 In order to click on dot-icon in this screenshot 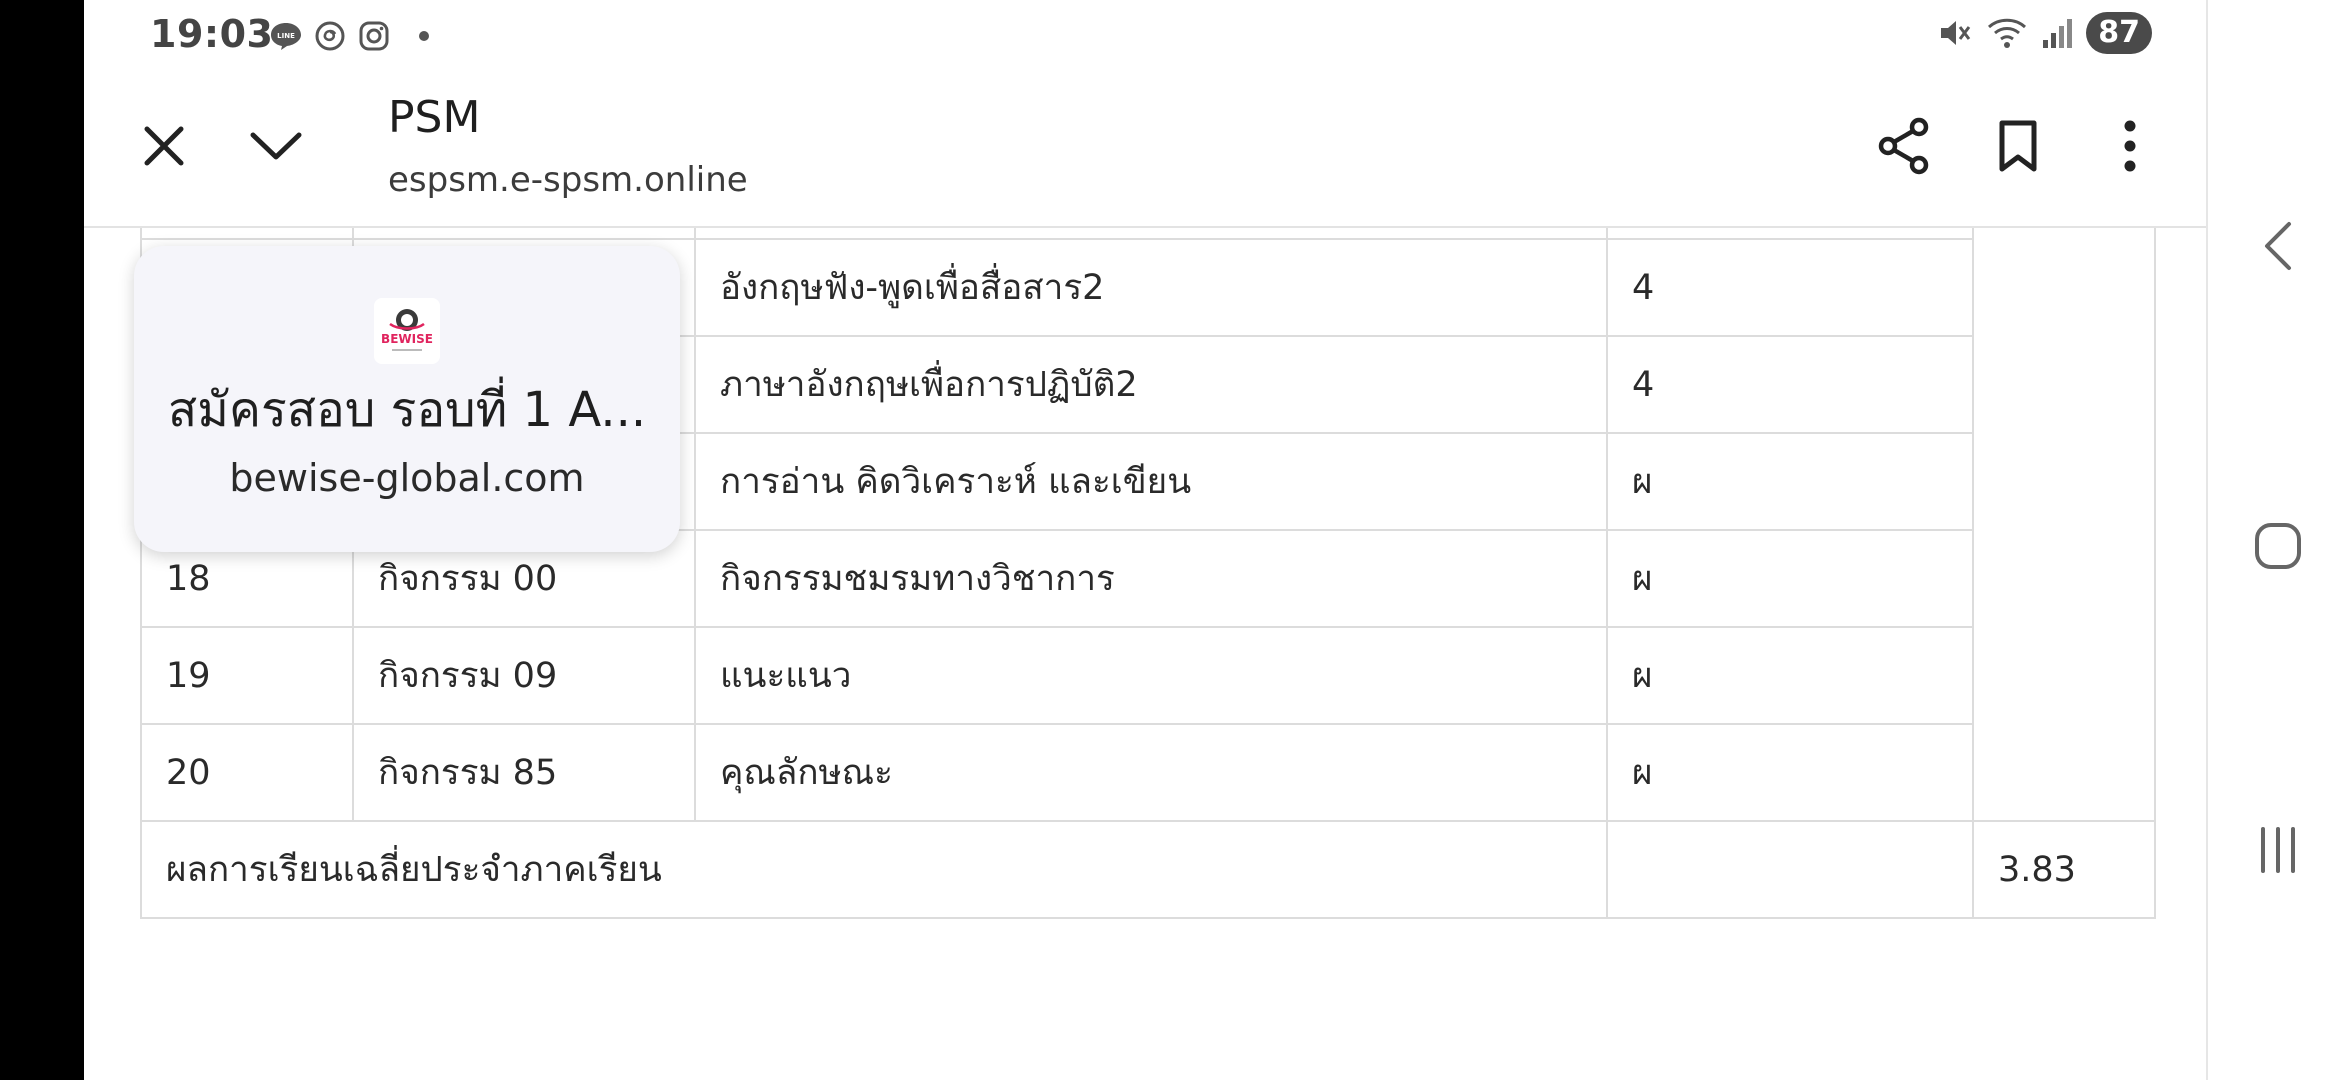, I will do `click(424, 36)`.